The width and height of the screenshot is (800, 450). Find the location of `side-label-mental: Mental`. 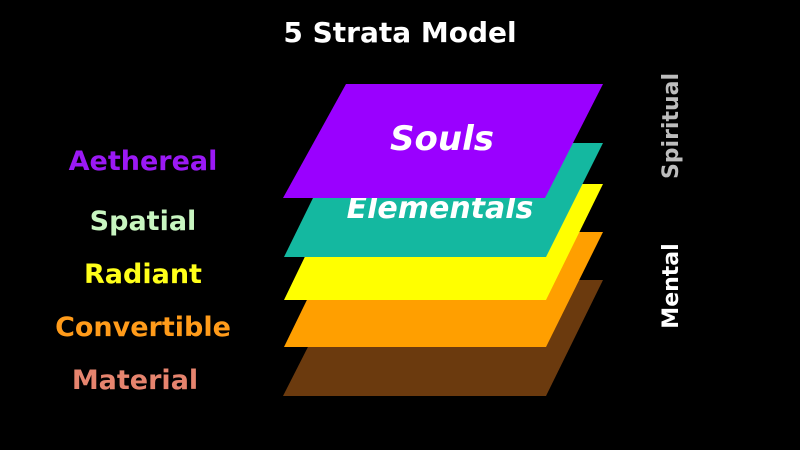

side-label-mental: Mental is located at coordinates (671, 285).